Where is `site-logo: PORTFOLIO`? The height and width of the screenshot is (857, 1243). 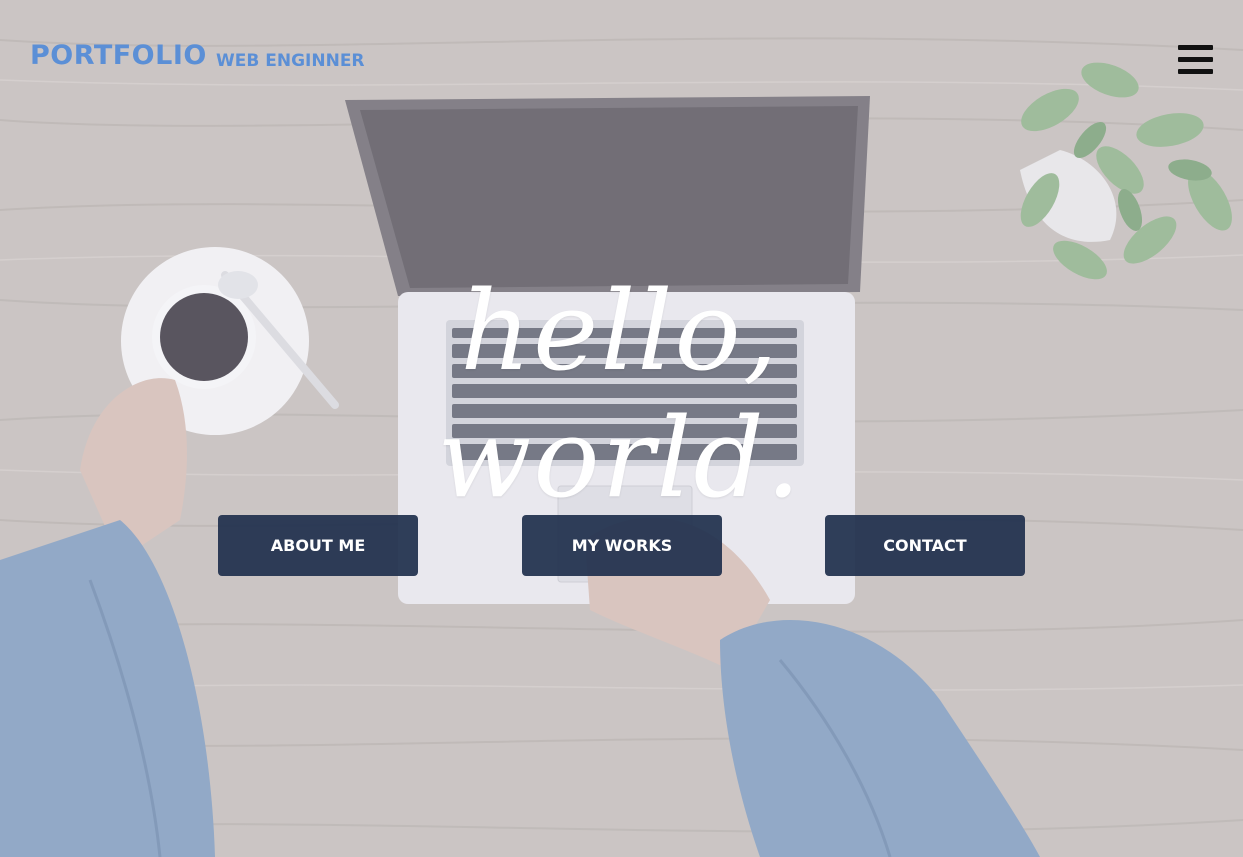 site-logo: PORTFOLIO is located at coordinates (118, 55).